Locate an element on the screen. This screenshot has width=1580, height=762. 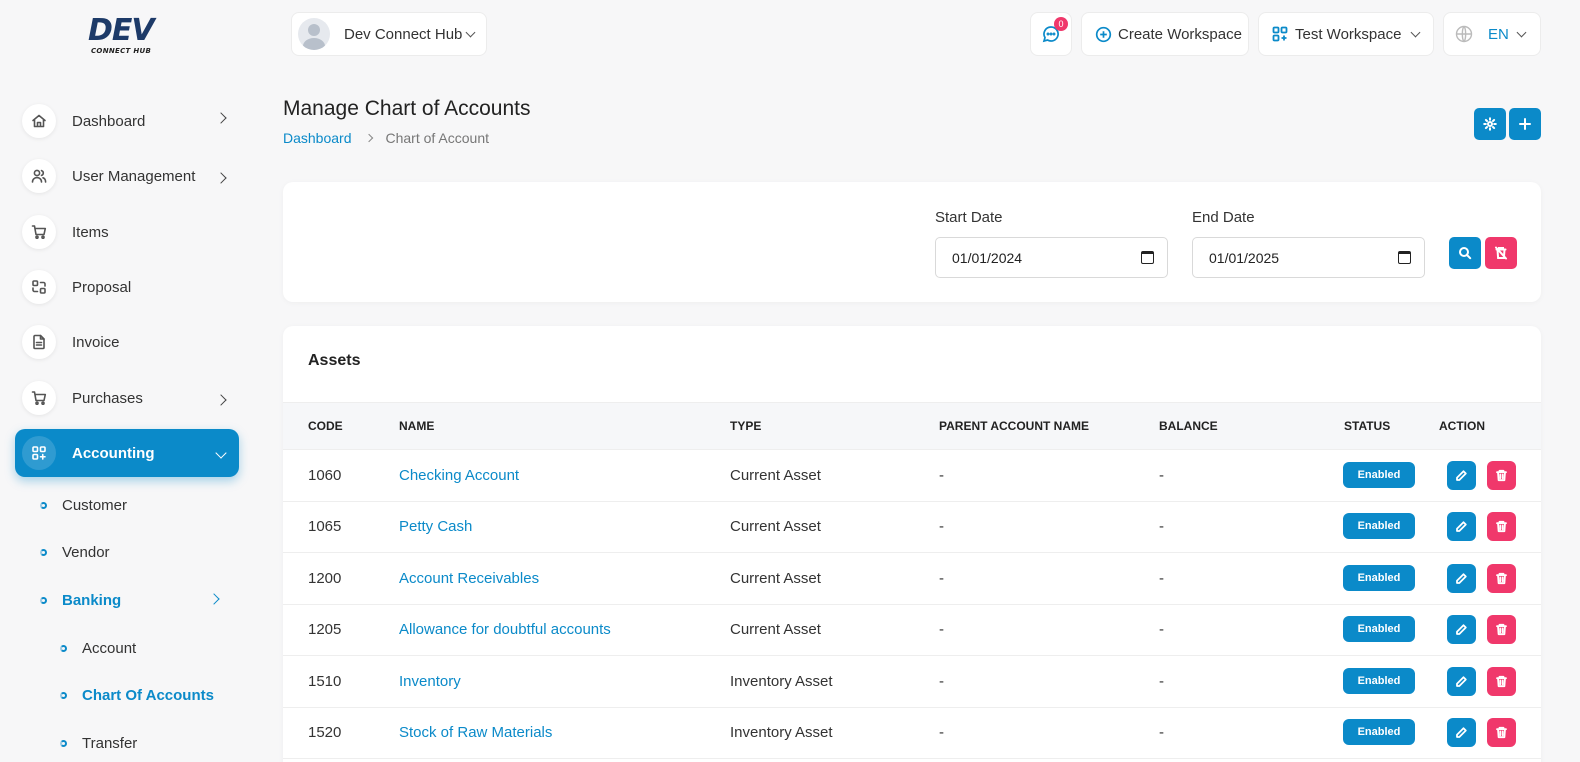
sidebar-item-label: Items is located at coordinates (90, 232).